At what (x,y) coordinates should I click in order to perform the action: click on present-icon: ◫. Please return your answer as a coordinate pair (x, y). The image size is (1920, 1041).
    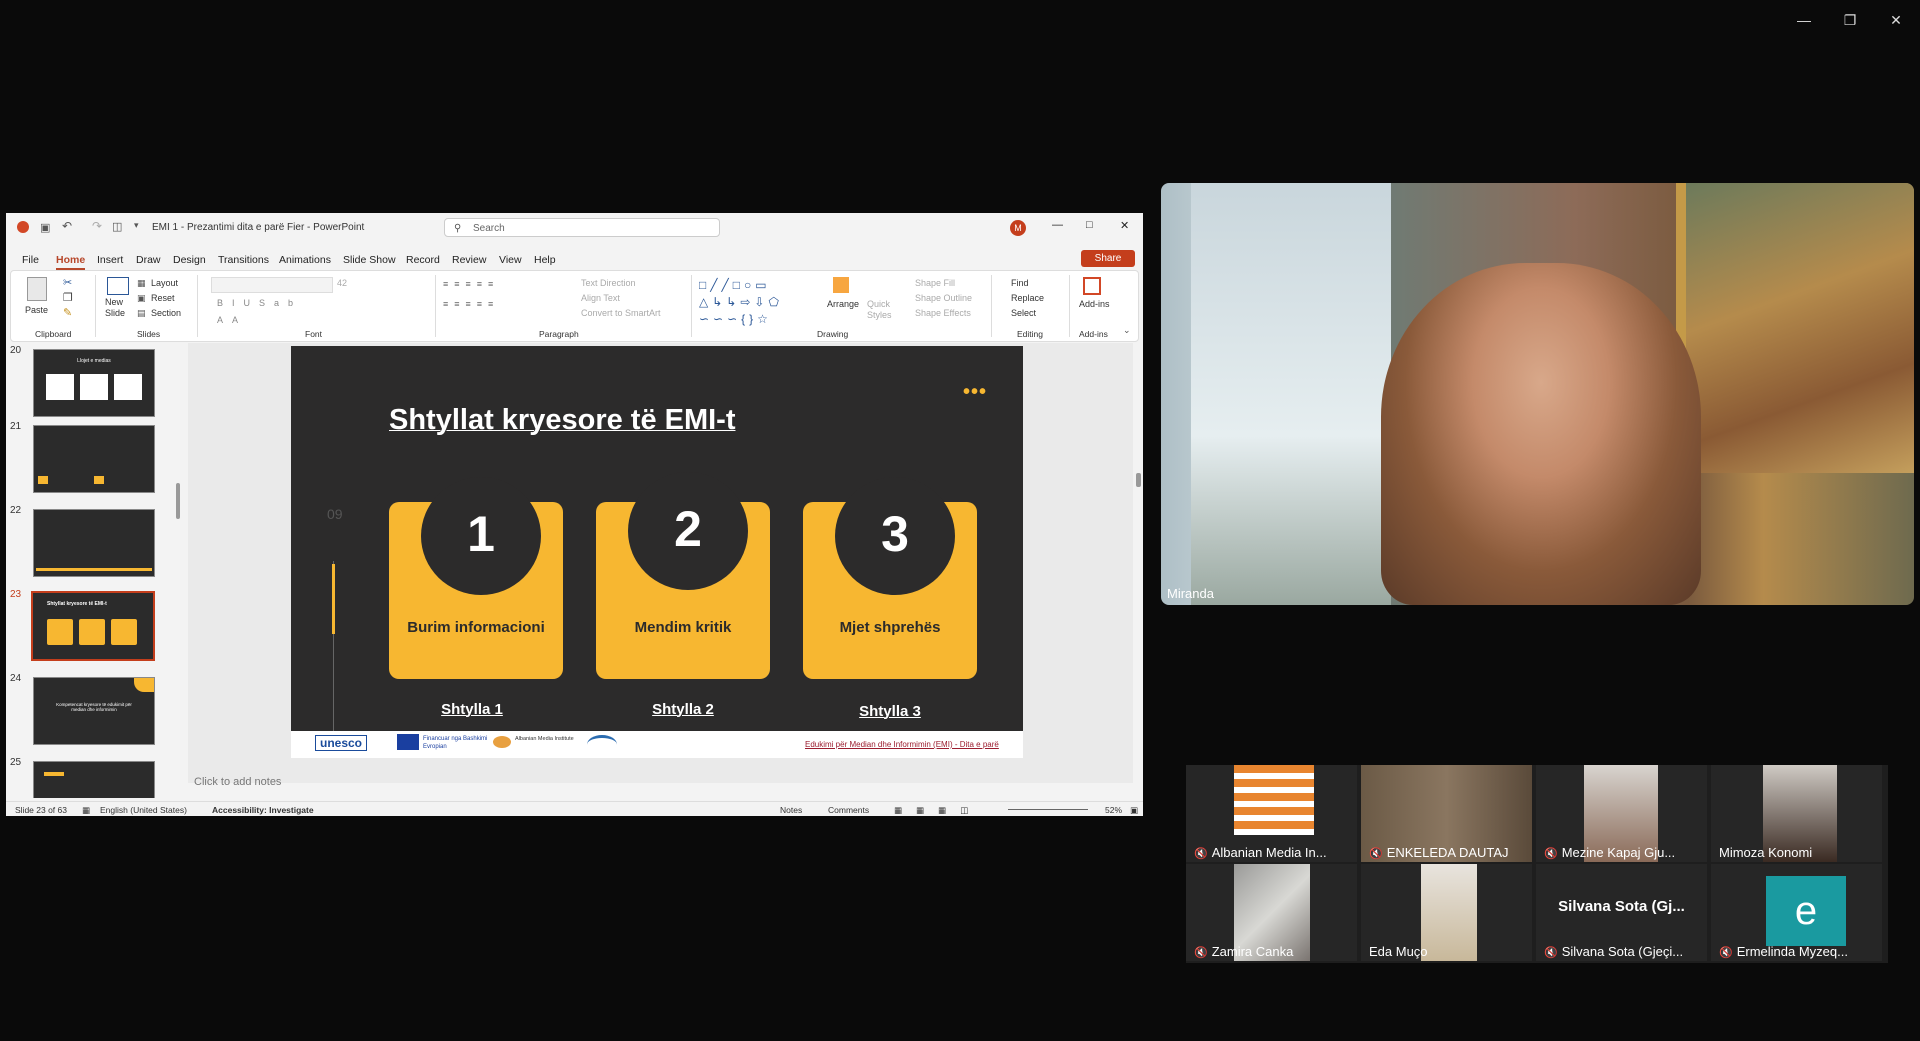
    Looking at the image, I should click on (117, 226).